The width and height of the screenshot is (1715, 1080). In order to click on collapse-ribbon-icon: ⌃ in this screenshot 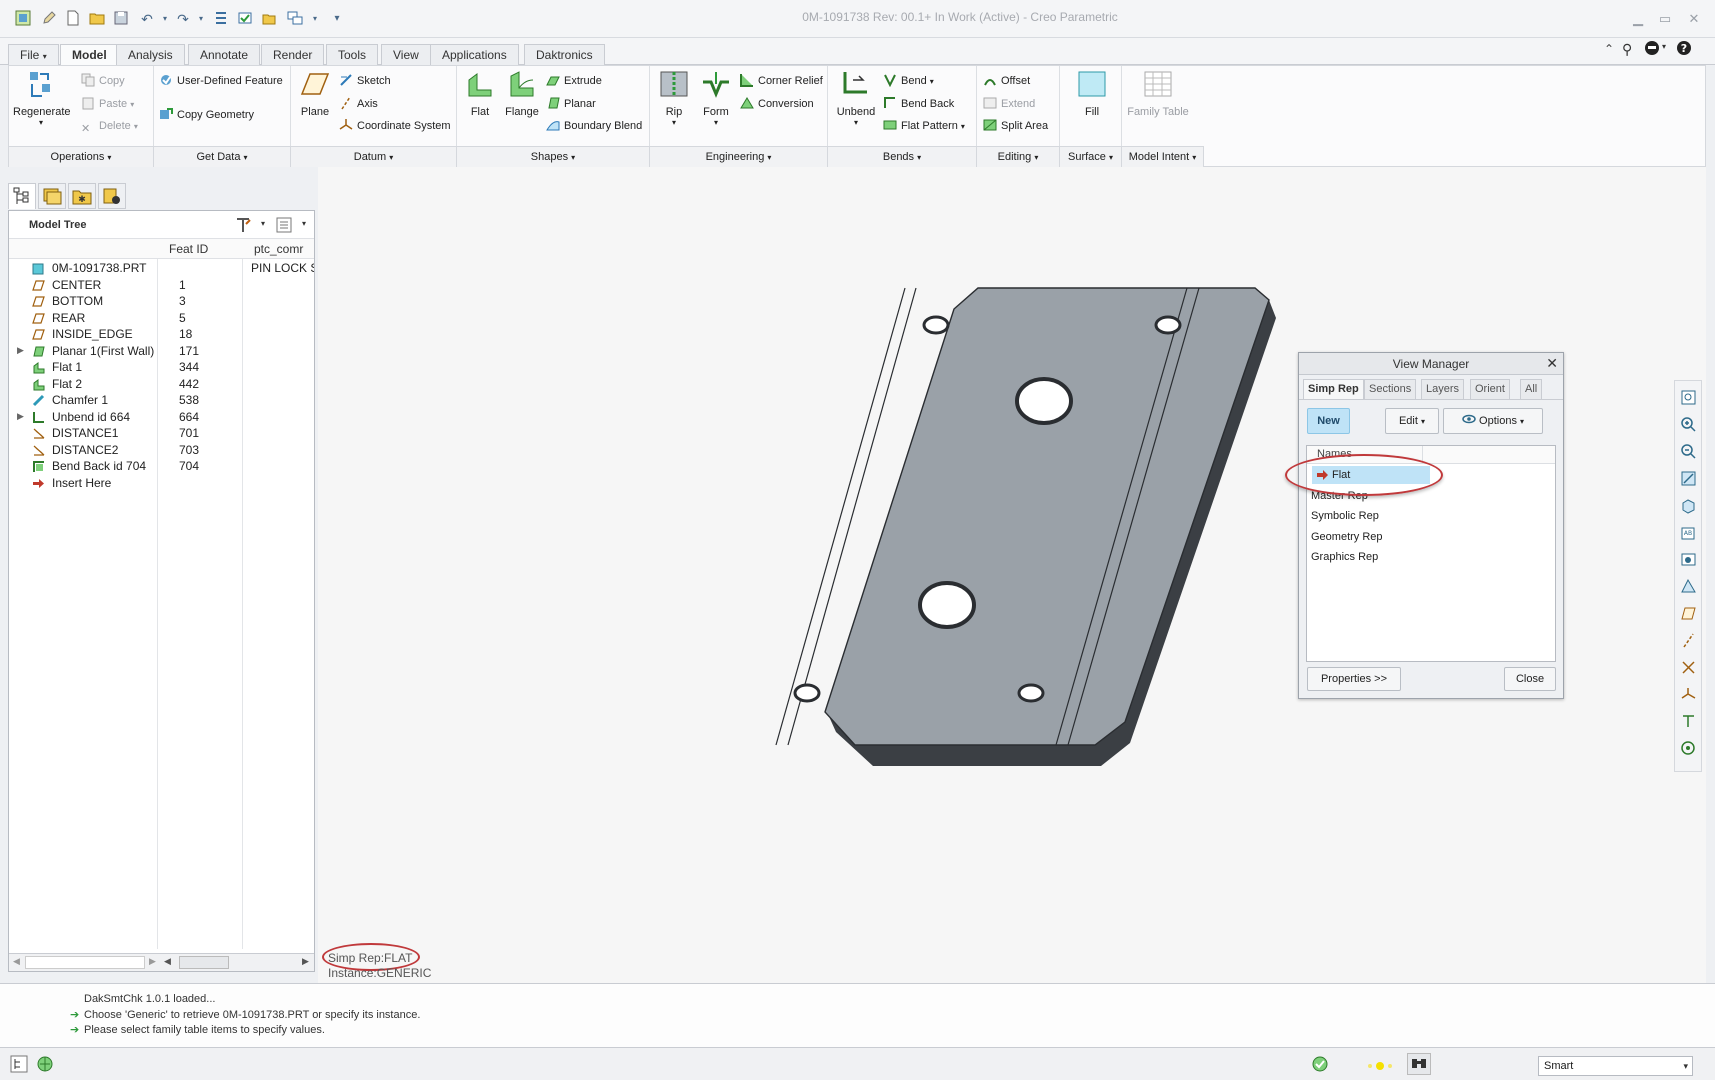, I will do `click(1609, 49)`.